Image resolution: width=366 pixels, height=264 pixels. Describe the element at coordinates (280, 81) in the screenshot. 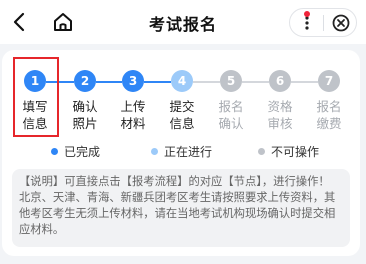

I see `step-number-circle: 6` at that location.